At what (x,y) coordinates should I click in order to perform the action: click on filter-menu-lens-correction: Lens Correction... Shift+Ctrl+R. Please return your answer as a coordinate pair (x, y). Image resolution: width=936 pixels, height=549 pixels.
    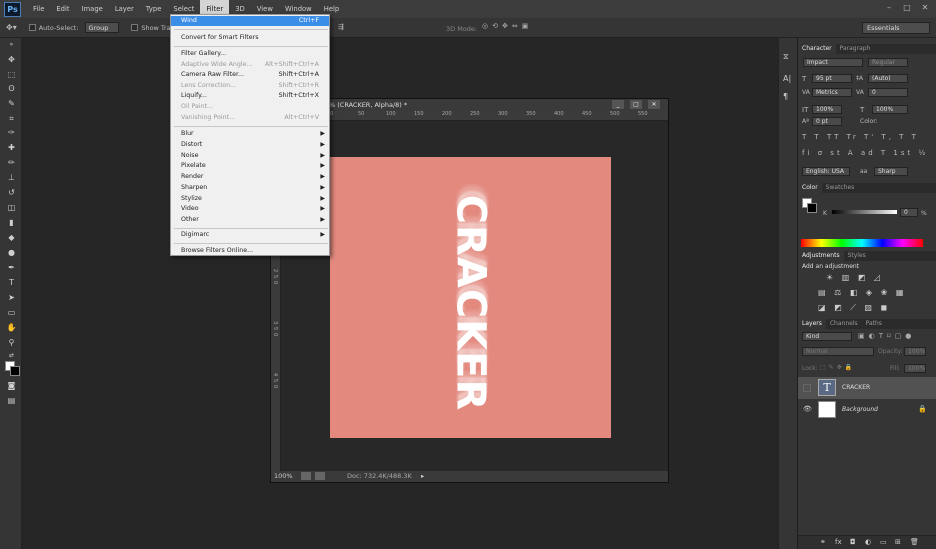
    Looking at the image, I should click on (250, 86).